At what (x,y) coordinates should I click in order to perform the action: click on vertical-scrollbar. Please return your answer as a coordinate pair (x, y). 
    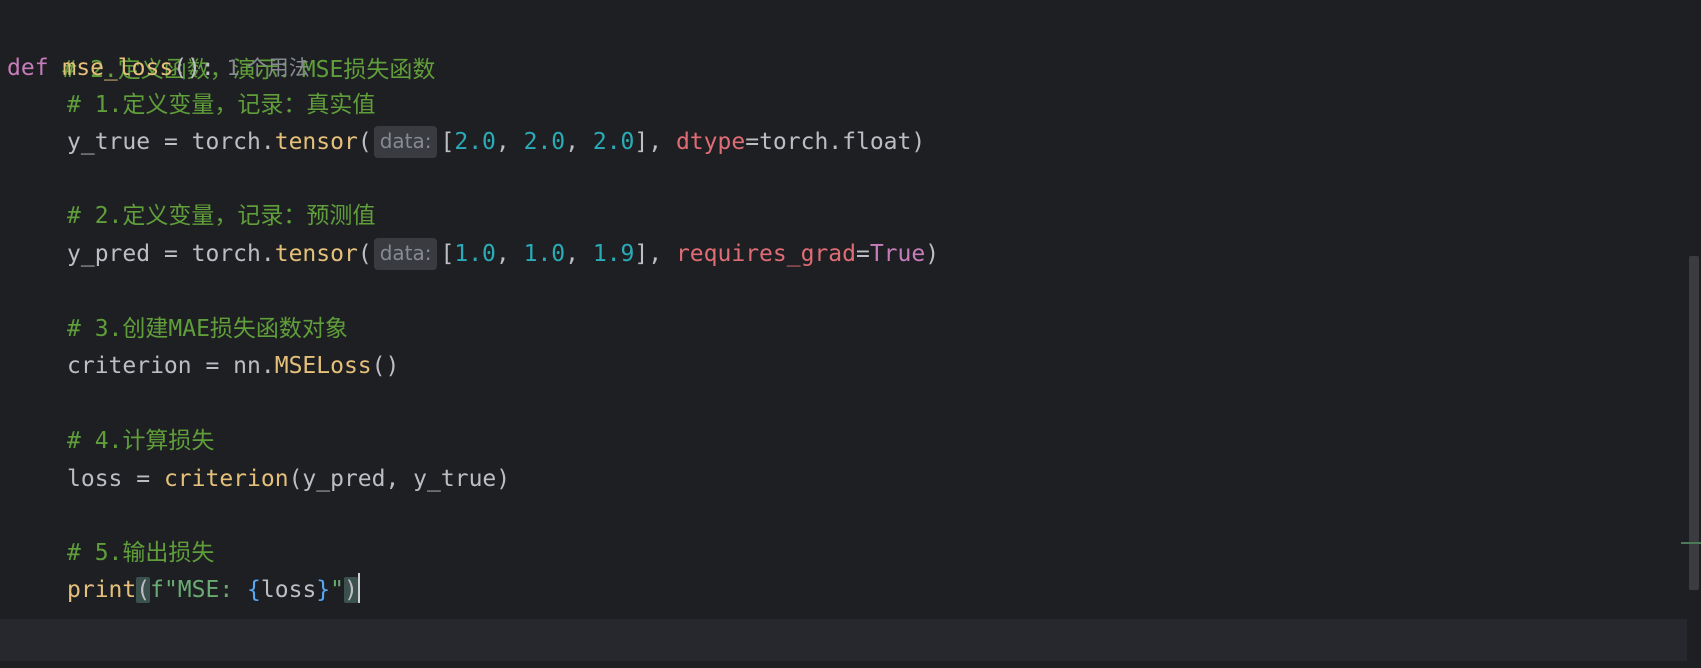
    Looking at the image, I should click on (1694, 334).